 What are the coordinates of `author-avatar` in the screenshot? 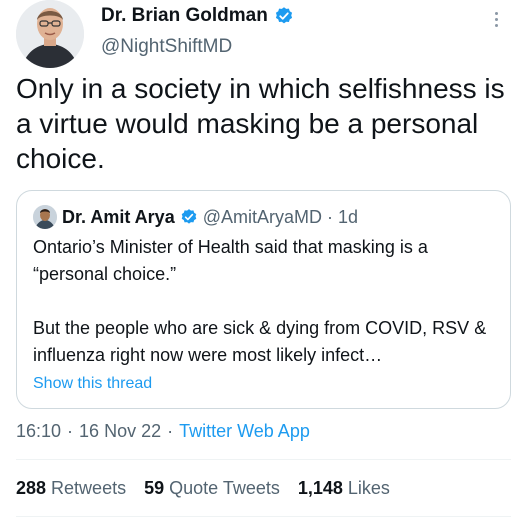 It's located at (50, 34).